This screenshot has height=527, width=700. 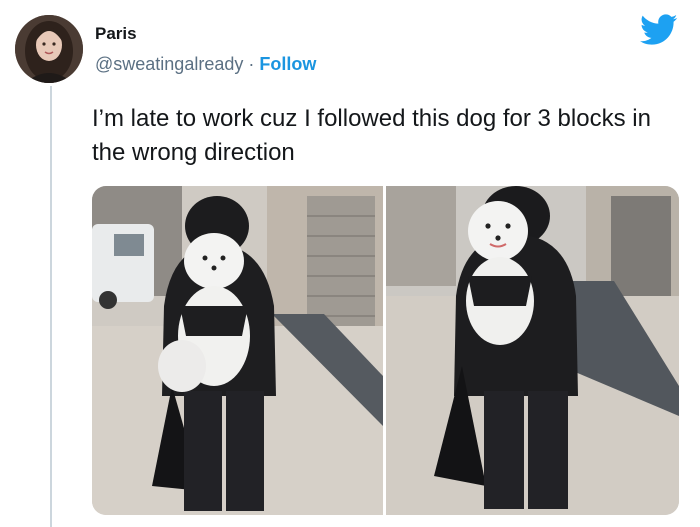 What do you see at coordinates (169, 64) in the screenshot?
I see `author-handle: @sweatingalready` at bounding box center [169, 64].